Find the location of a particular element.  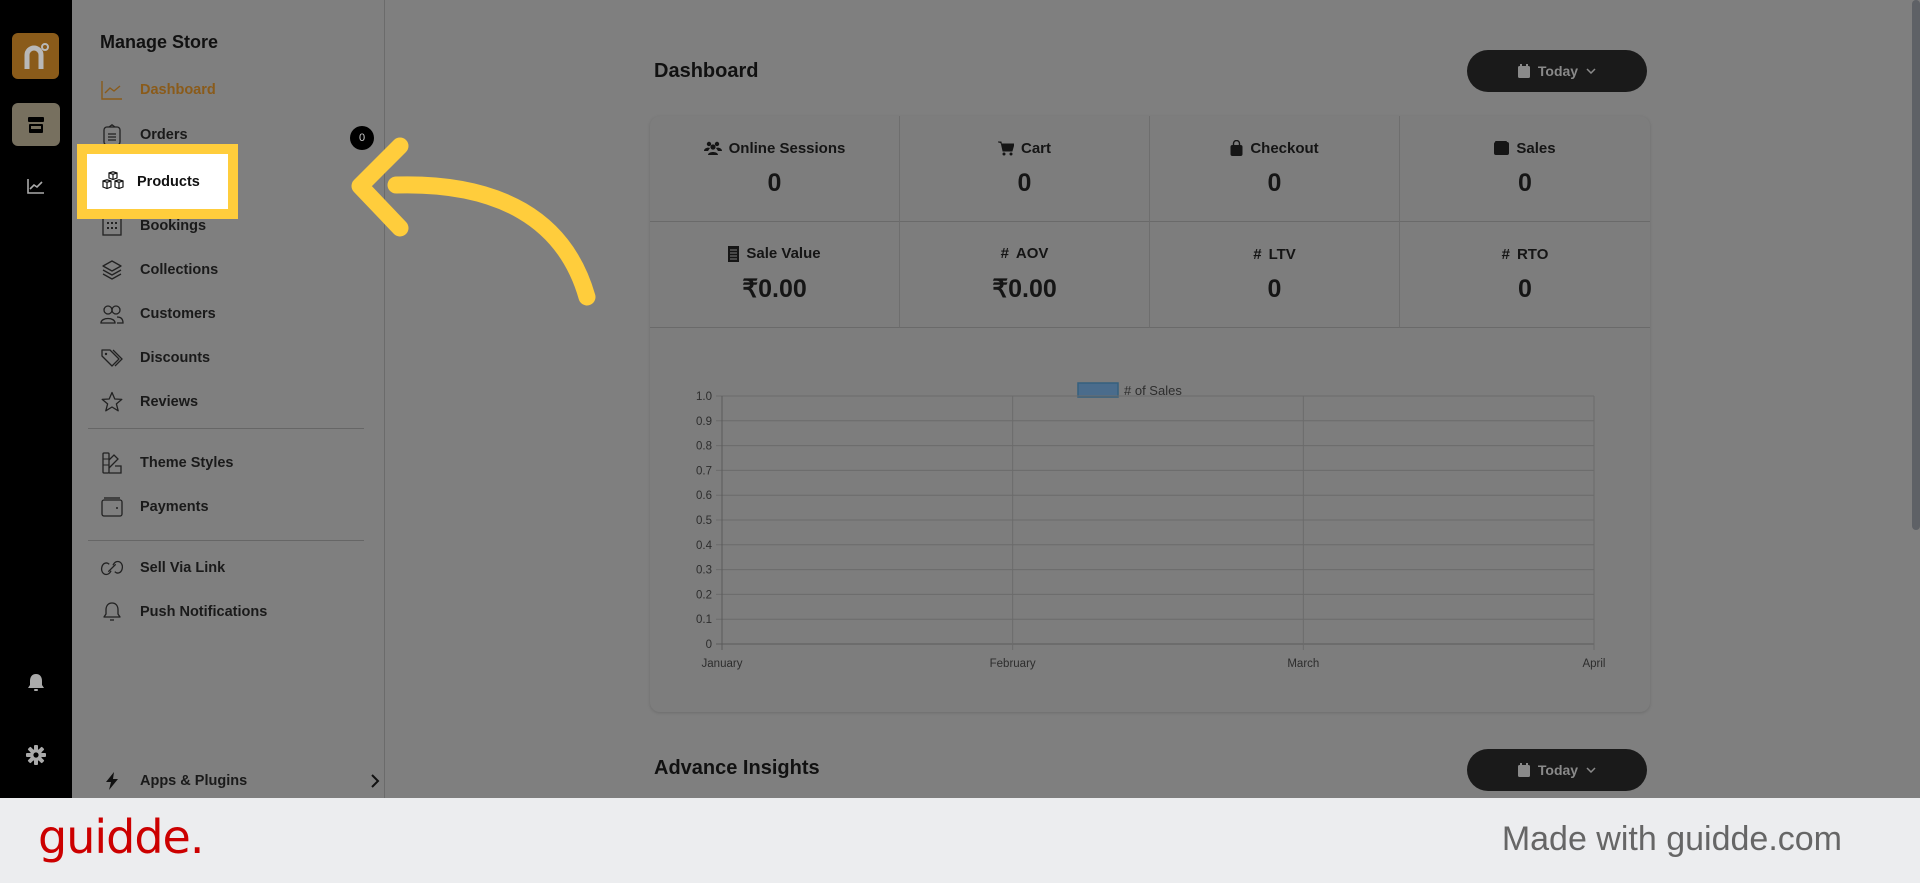

sidebar-item-customers: Customers is located at coordinates (235, 314).